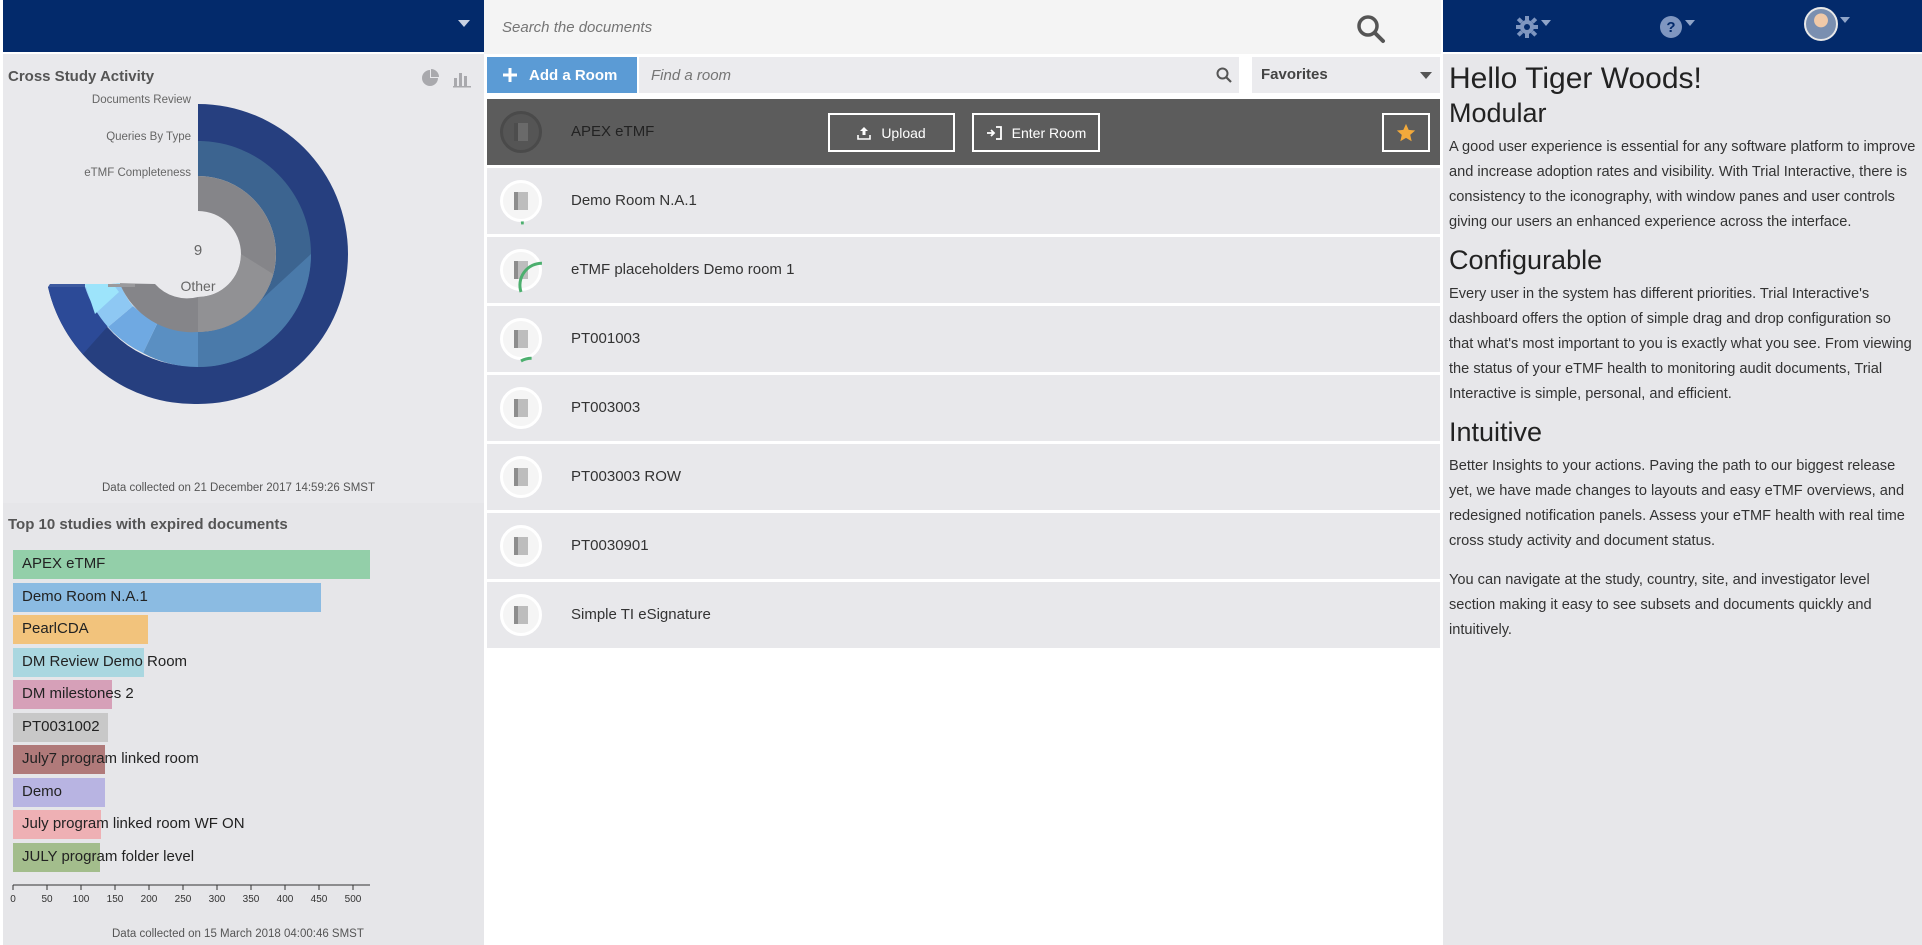  I want to click on help-icon: ?, so click(1671, 27).